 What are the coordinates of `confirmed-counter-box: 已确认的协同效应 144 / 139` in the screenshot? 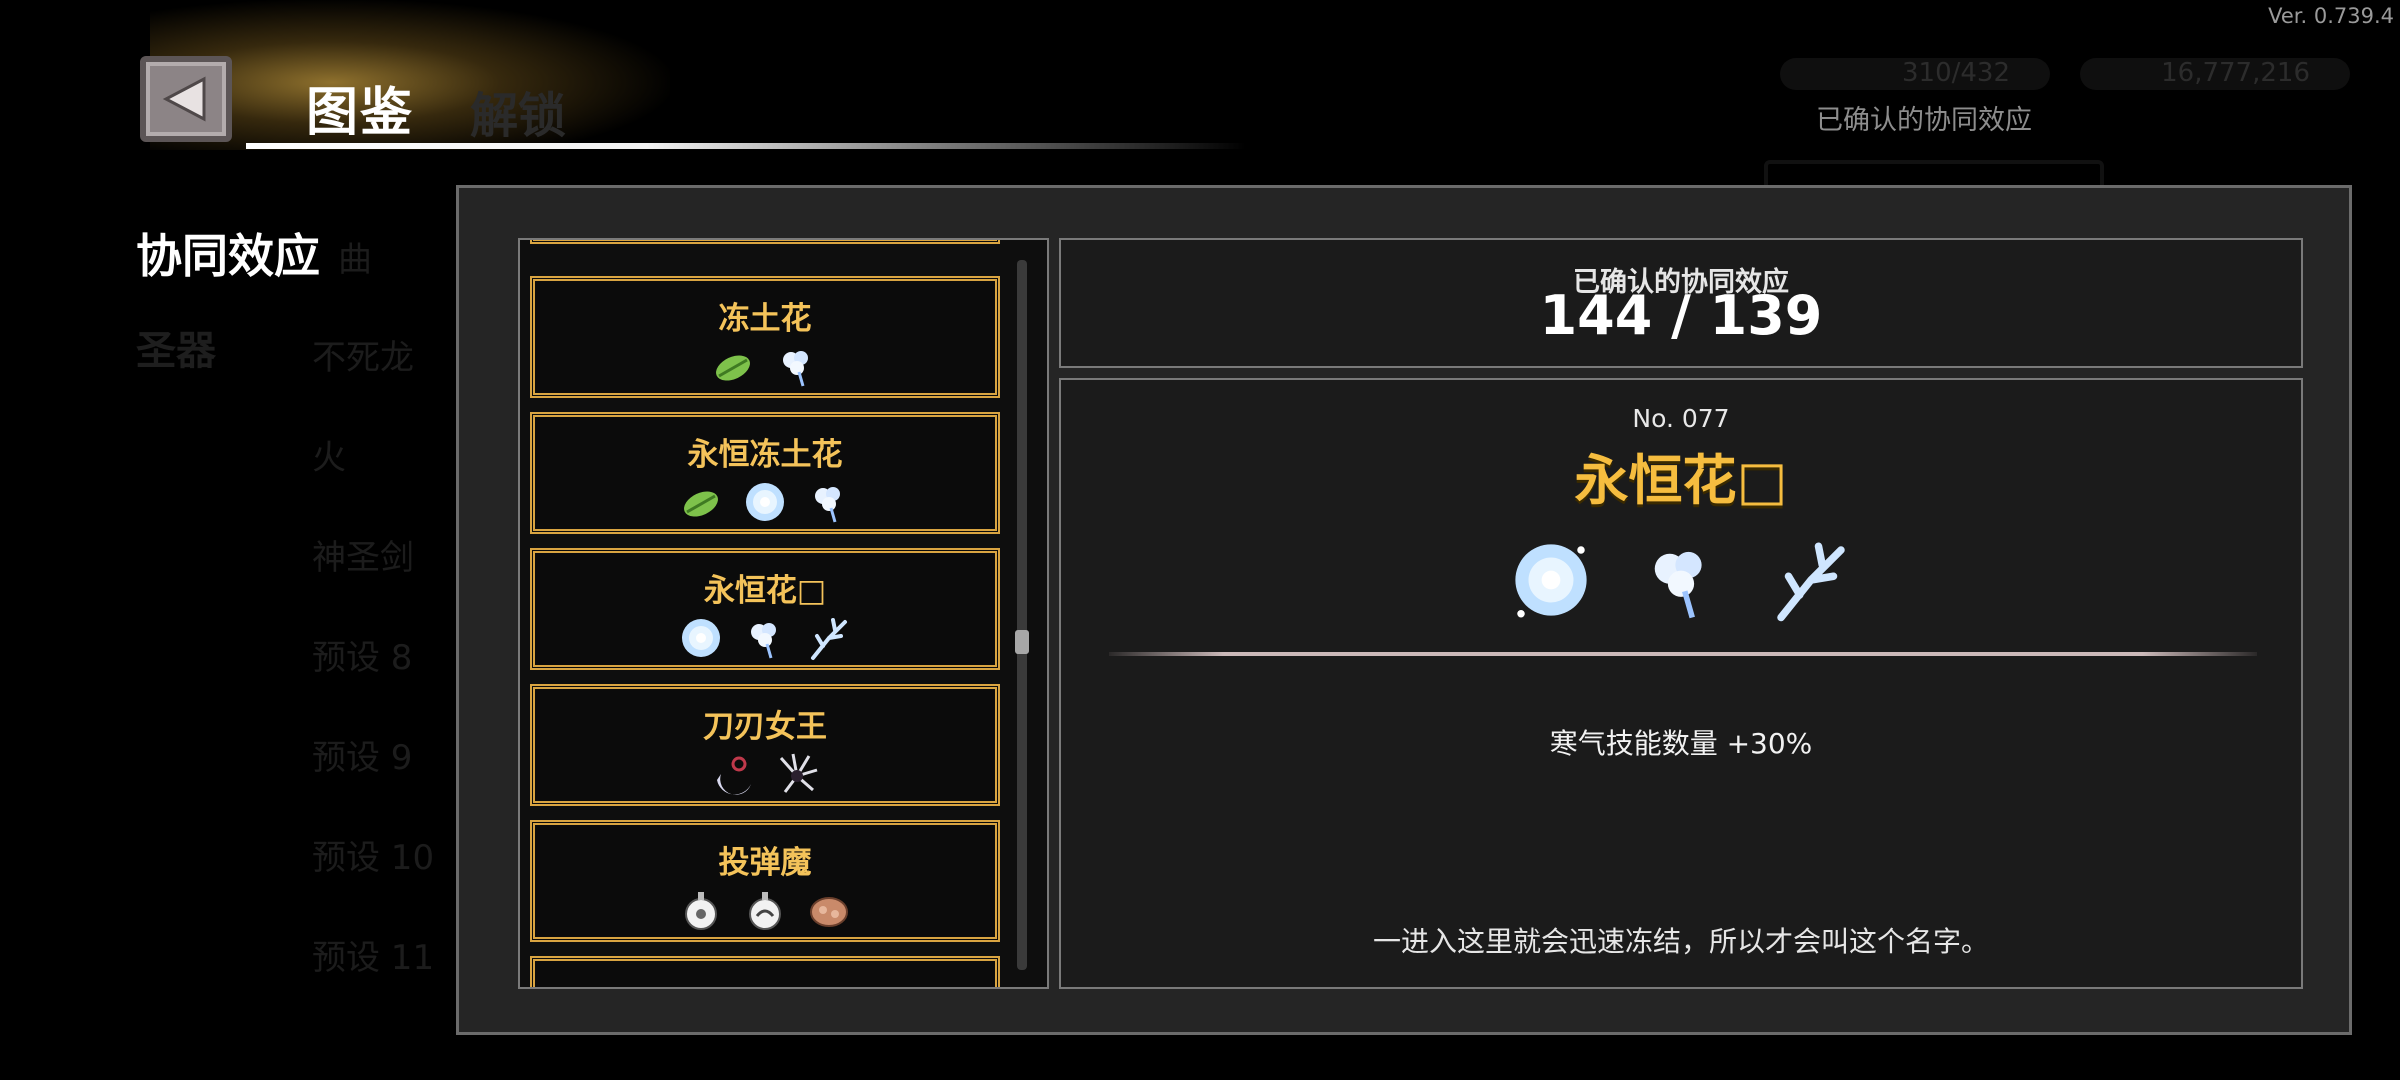 It's located at (1681, 303).